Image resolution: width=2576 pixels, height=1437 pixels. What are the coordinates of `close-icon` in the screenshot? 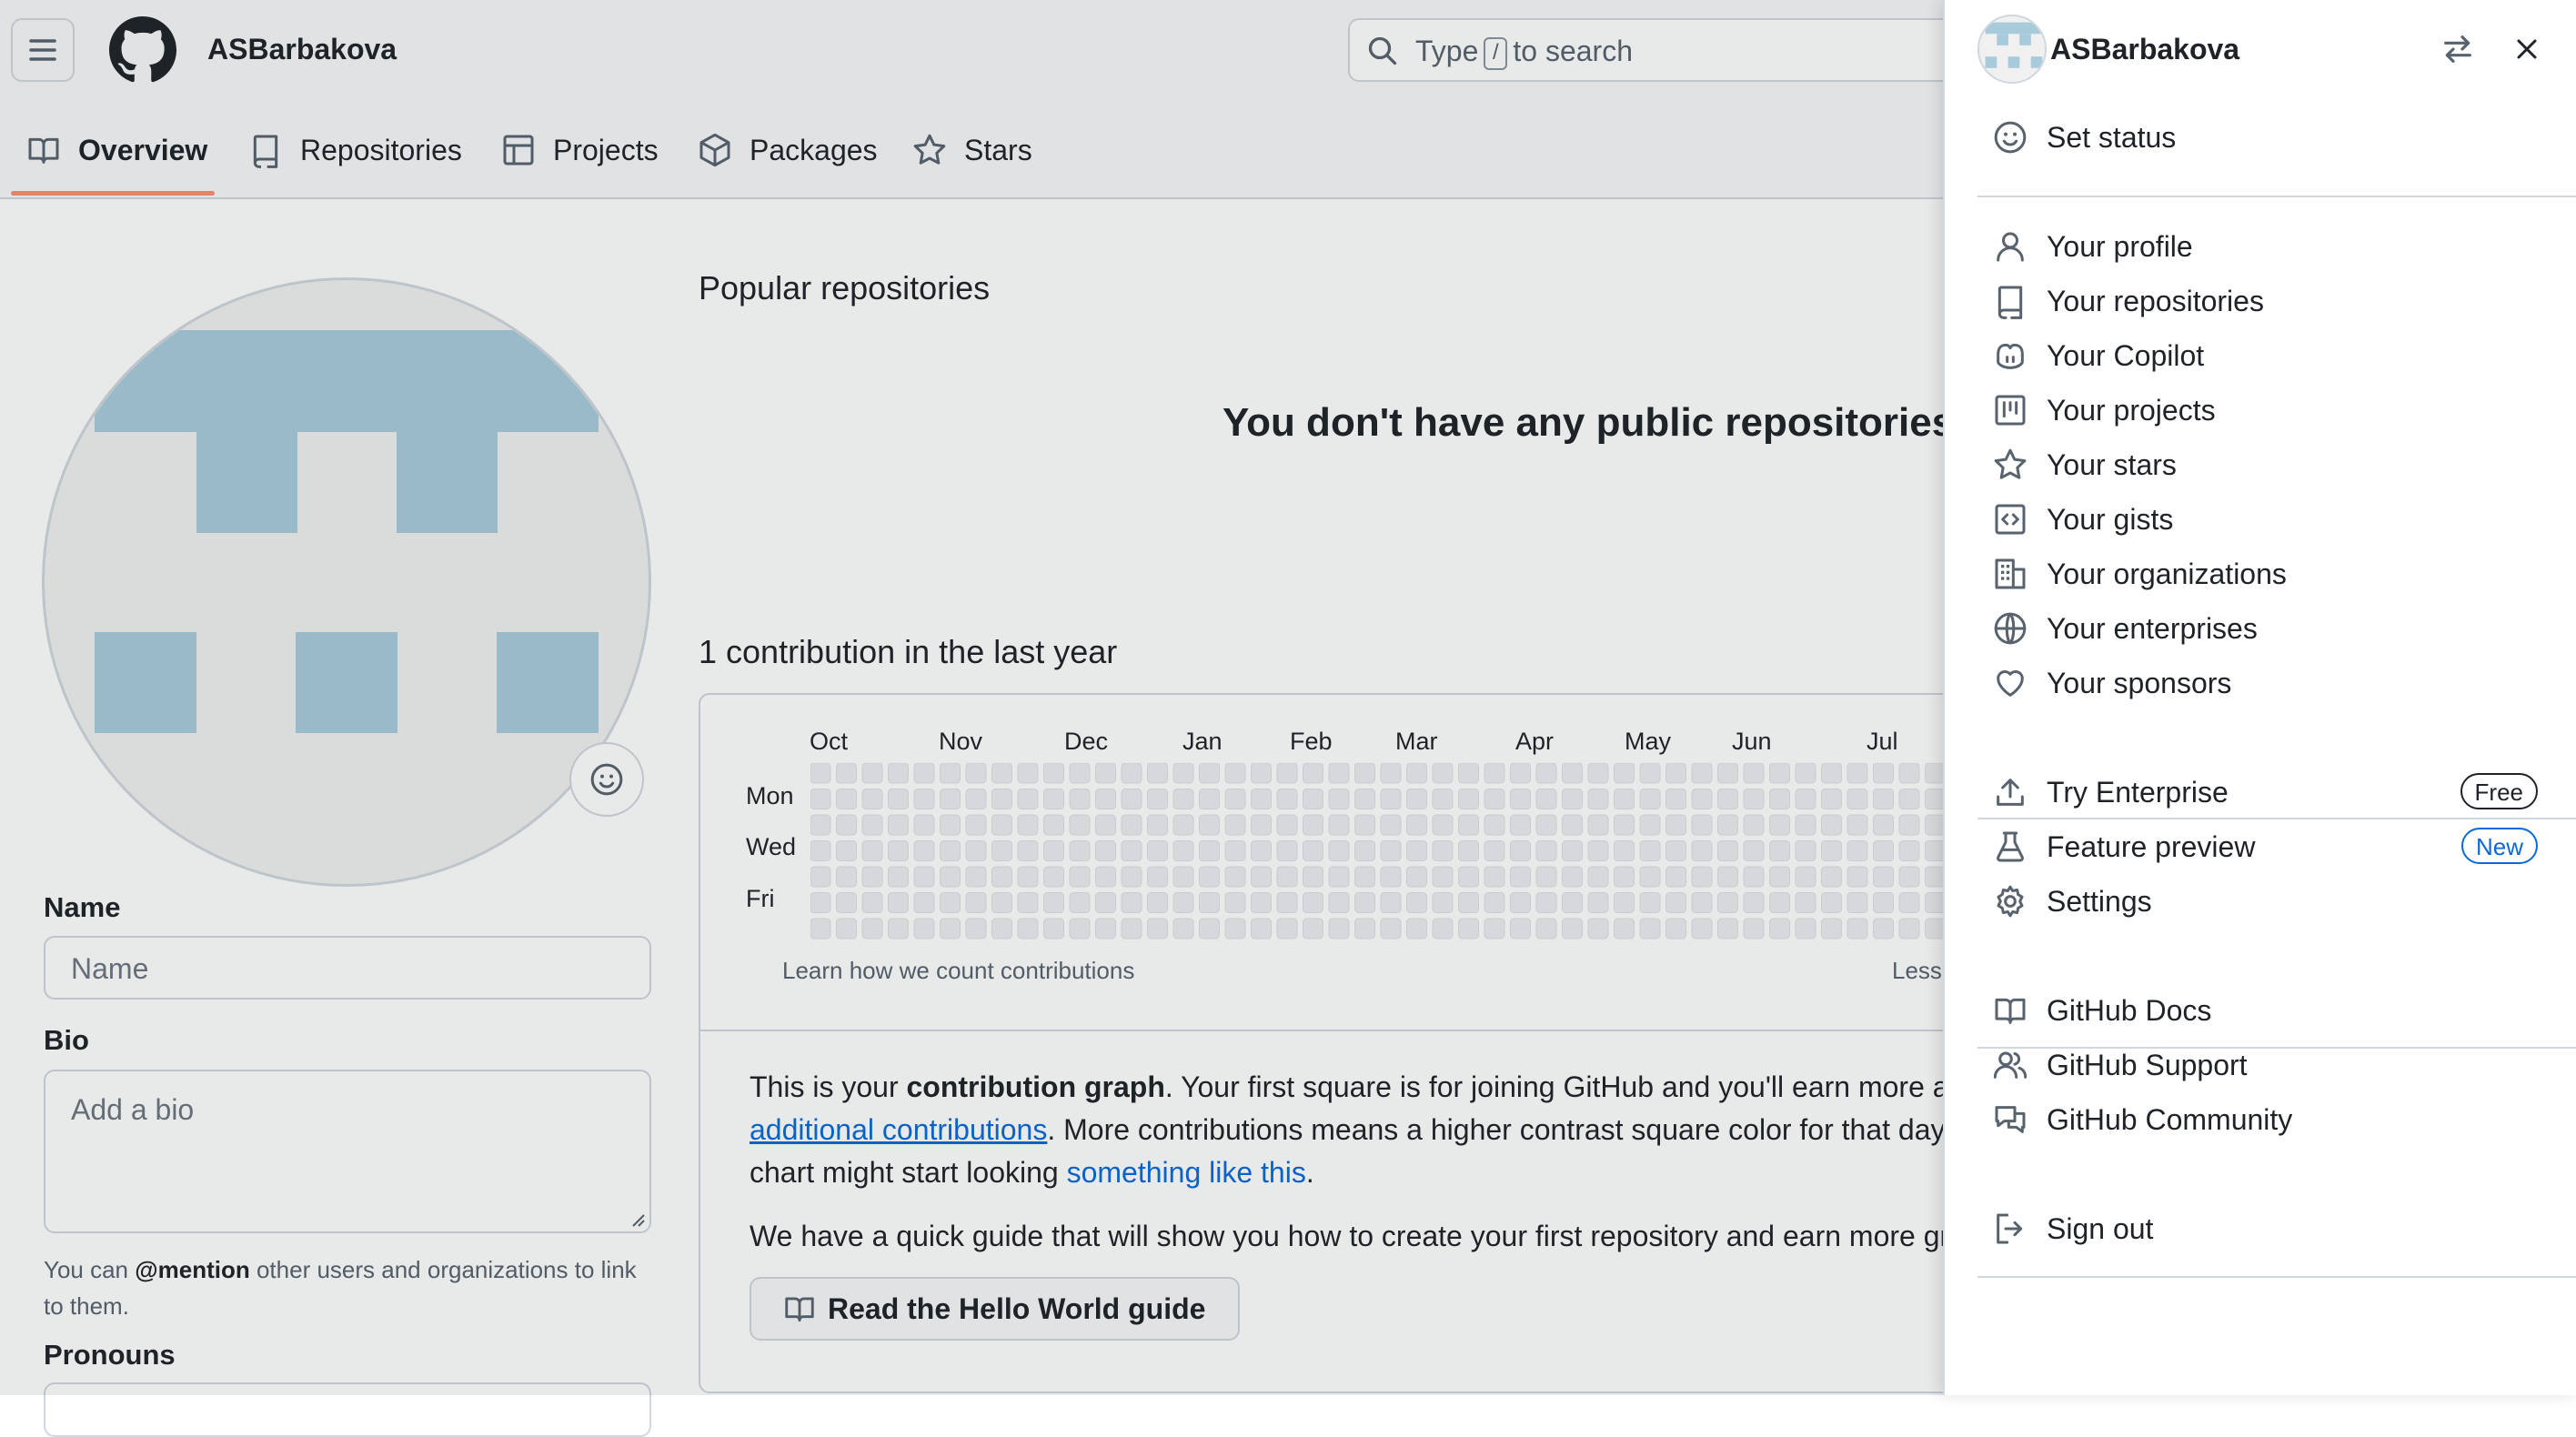 It's located at (2527, 49).